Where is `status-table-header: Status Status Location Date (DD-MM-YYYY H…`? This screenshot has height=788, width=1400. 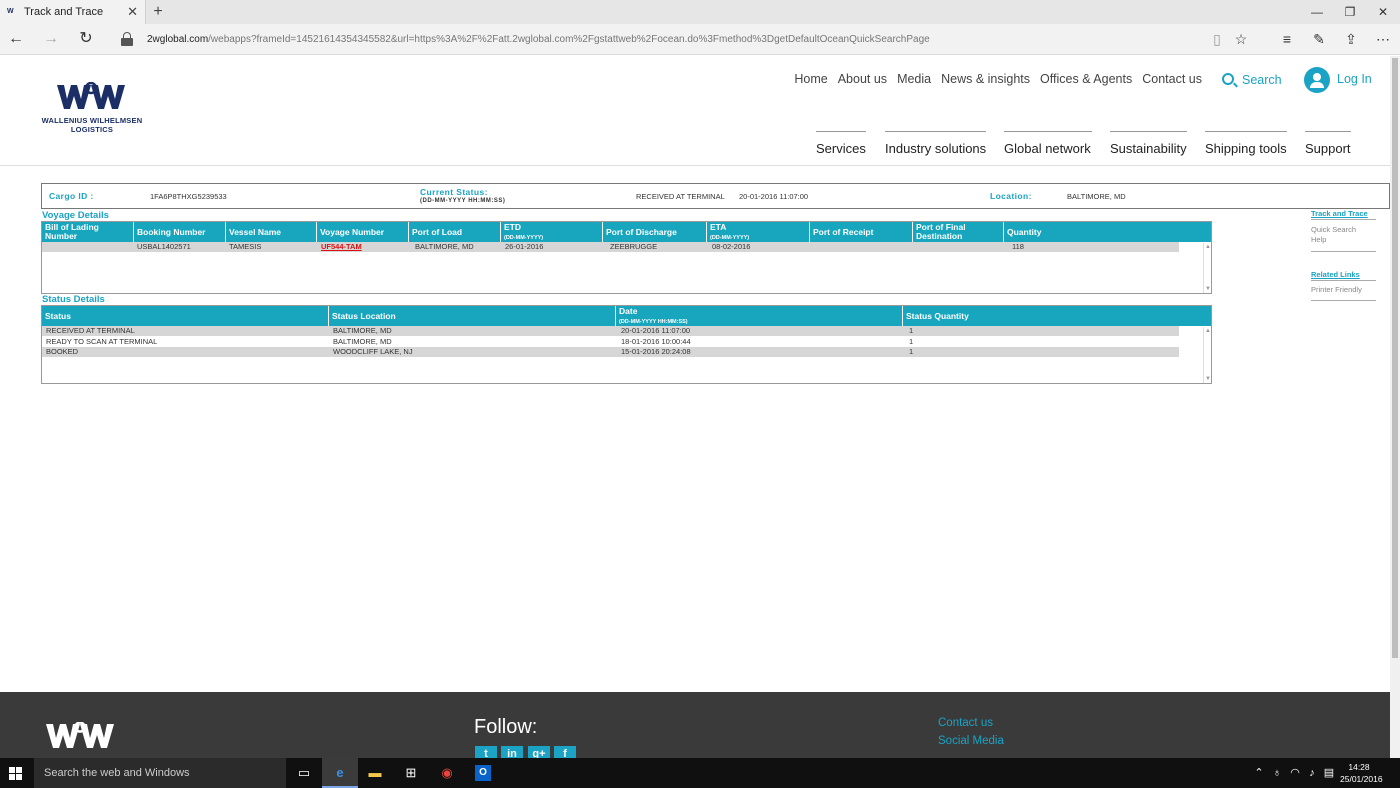 status-table-header: Status Status Location Date (DD-MM-YYYY H… is located at coordinates (626, 316).